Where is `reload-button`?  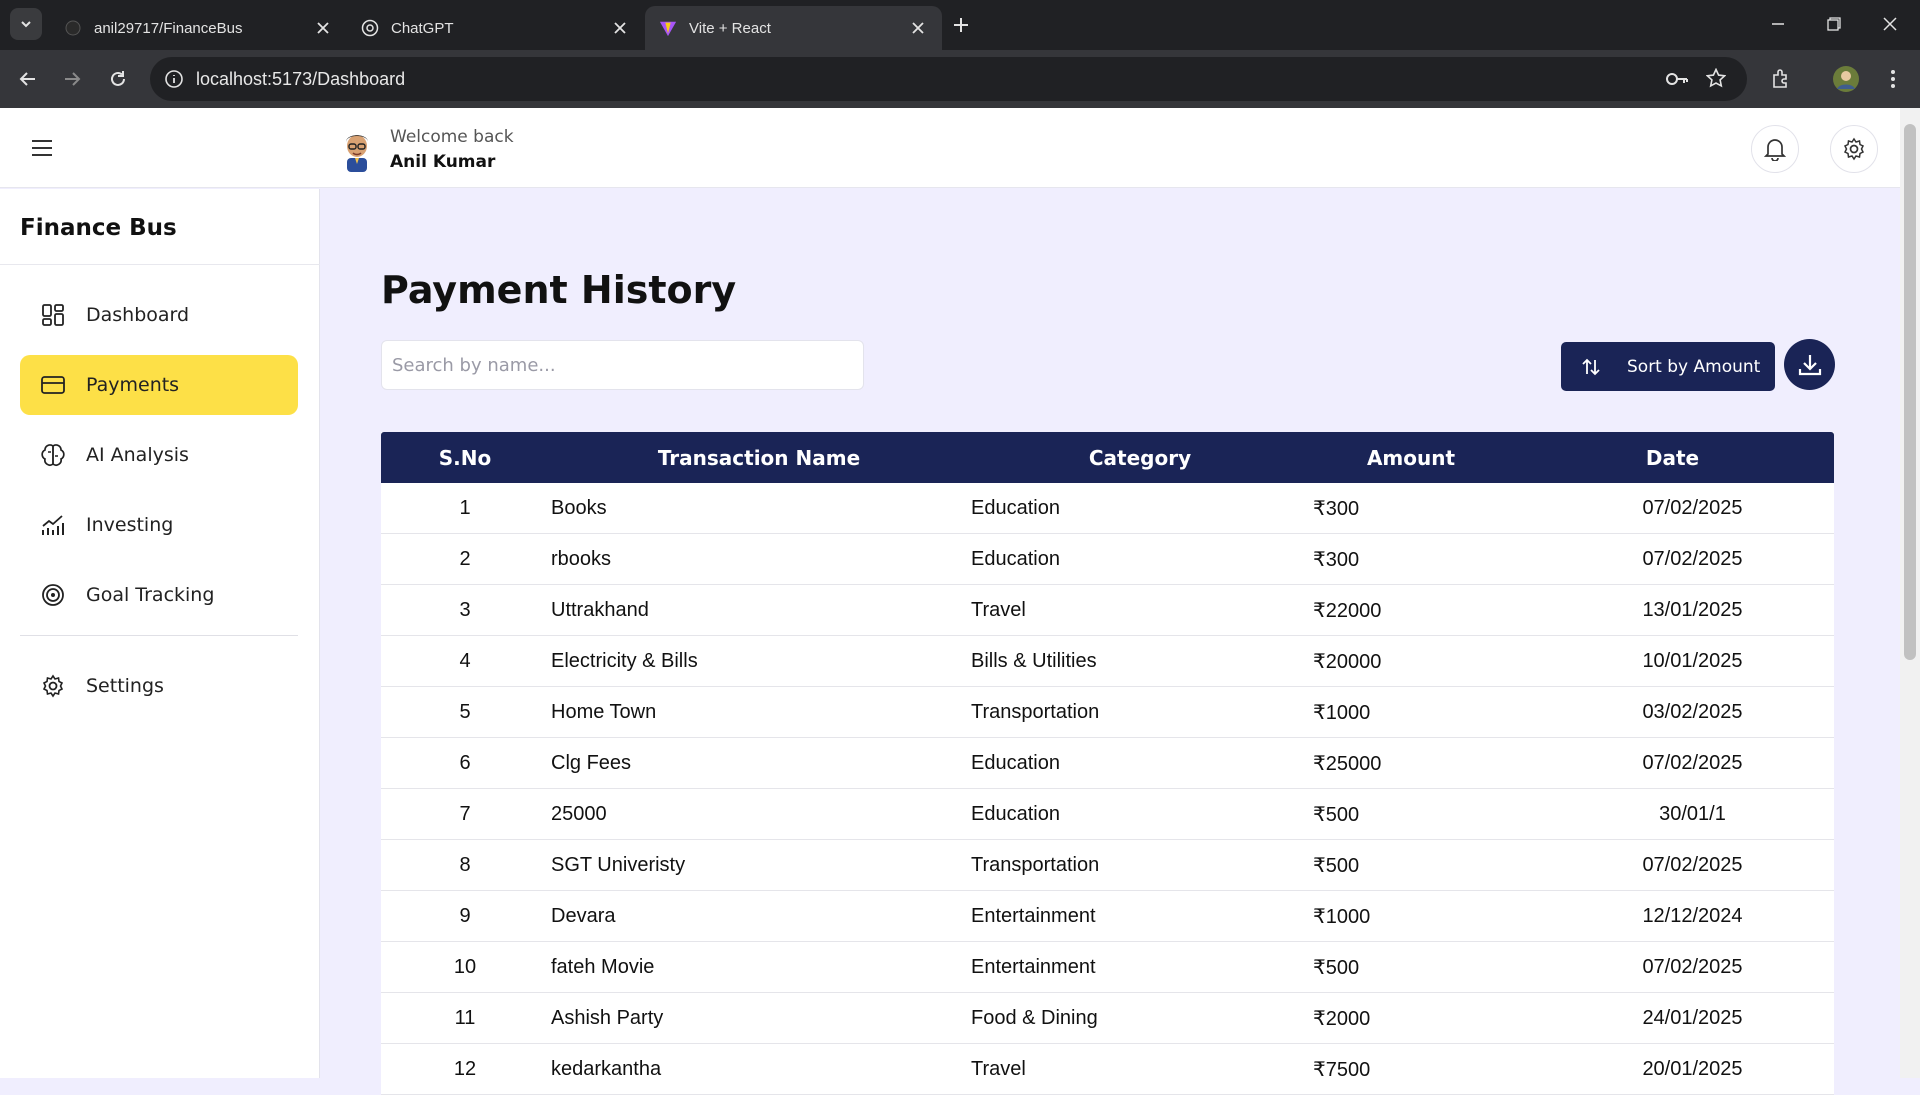
reload-button is located at coordinates (118, 79).